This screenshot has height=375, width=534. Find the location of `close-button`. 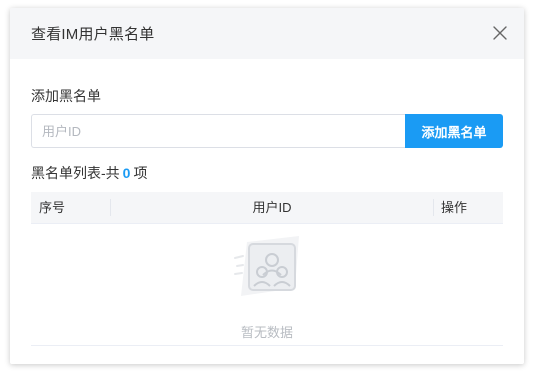

close-button is located at coordinates (500, 33).